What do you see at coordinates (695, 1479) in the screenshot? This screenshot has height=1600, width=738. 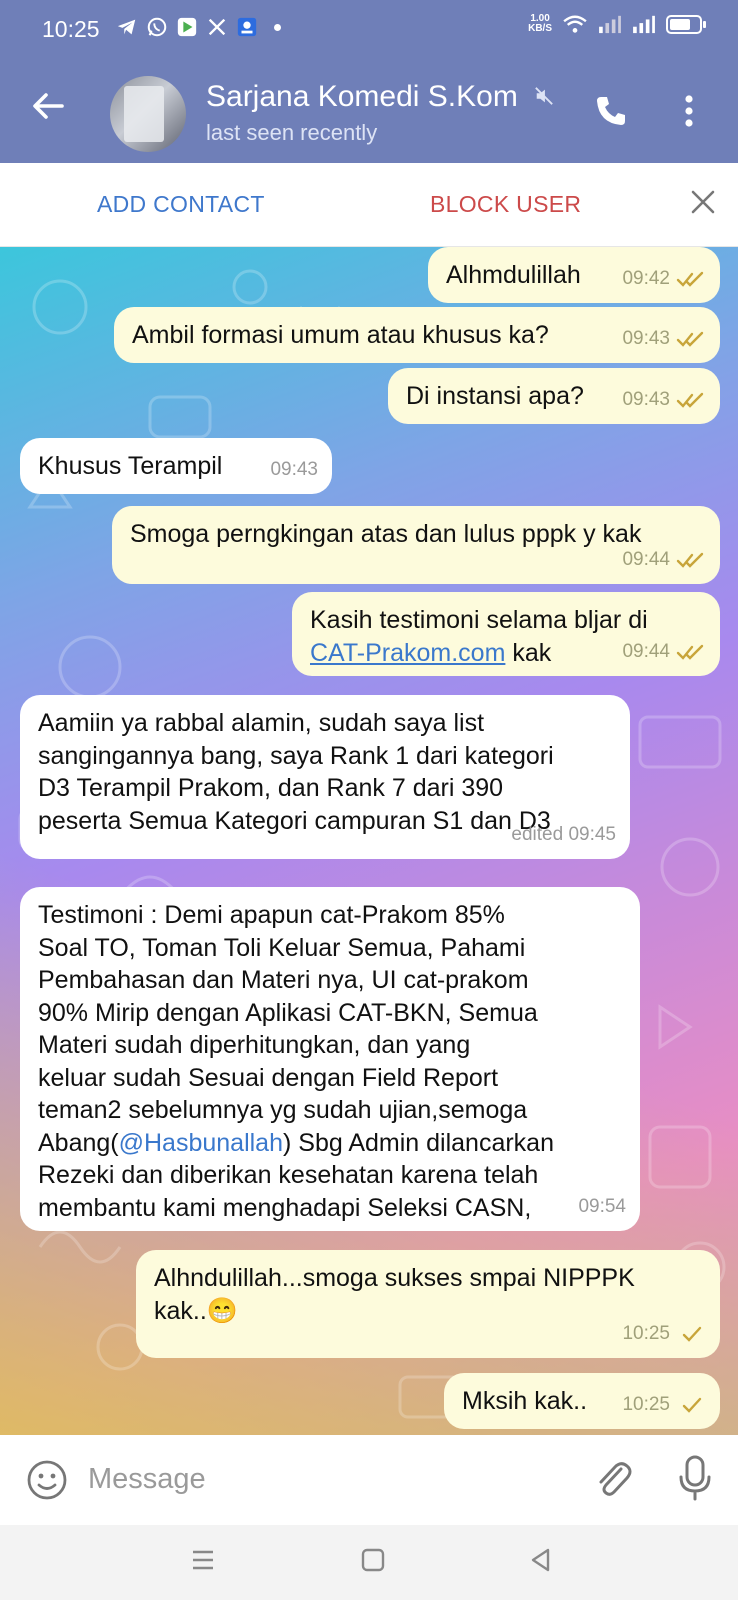 I see `microphone-icon` at bounding box center [695, 1479].